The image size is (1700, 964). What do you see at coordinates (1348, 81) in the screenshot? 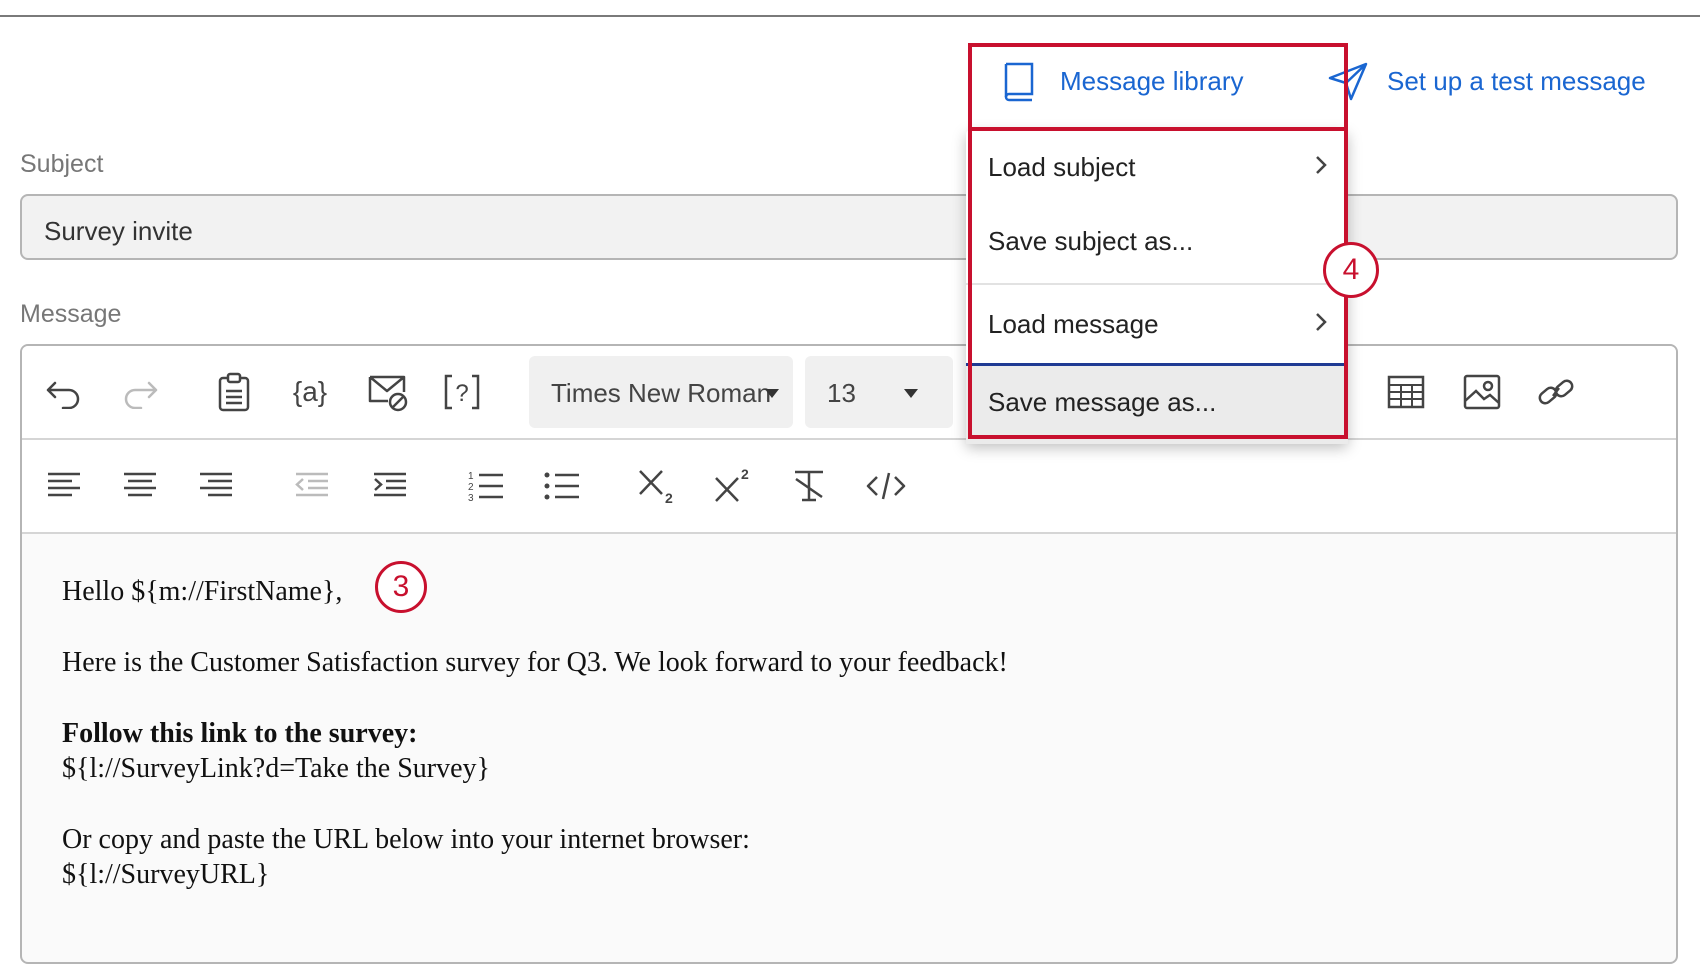
I see `send-icon` at bounding box center [1348, 81].